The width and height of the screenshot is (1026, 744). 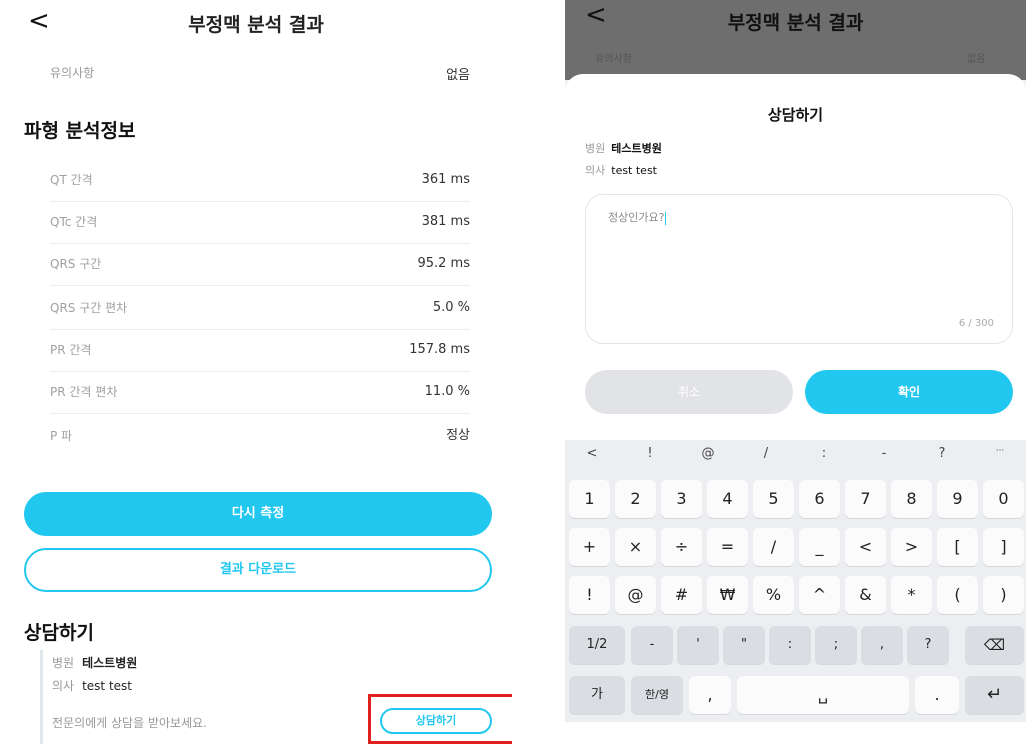 What do you see at coordinates (589, 547) in the screenshot?
I see `key: +` at bounding box center [589, 547].